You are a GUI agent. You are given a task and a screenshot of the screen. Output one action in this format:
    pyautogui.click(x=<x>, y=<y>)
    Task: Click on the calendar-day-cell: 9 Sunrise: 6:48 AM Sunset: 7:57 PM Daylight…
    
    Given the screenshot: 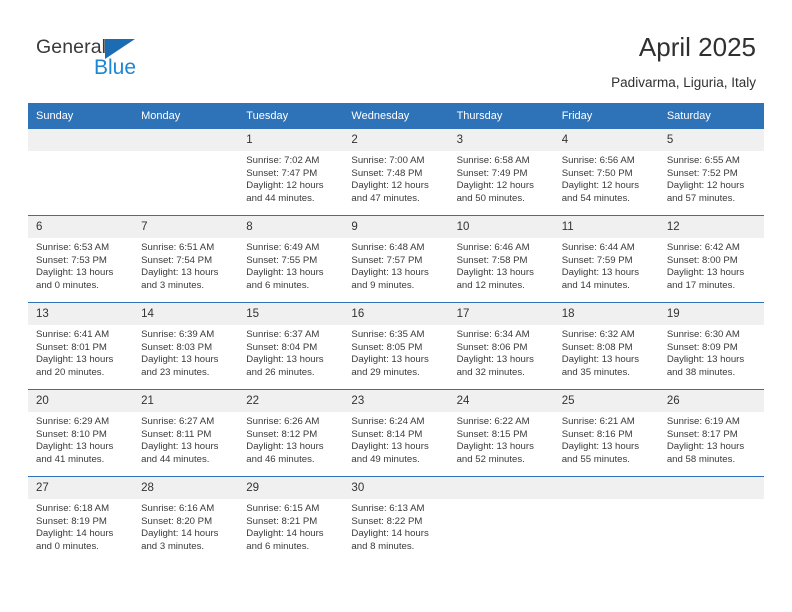 What is the action you would take?
    pyautogui.click(x=396, y=259)
    